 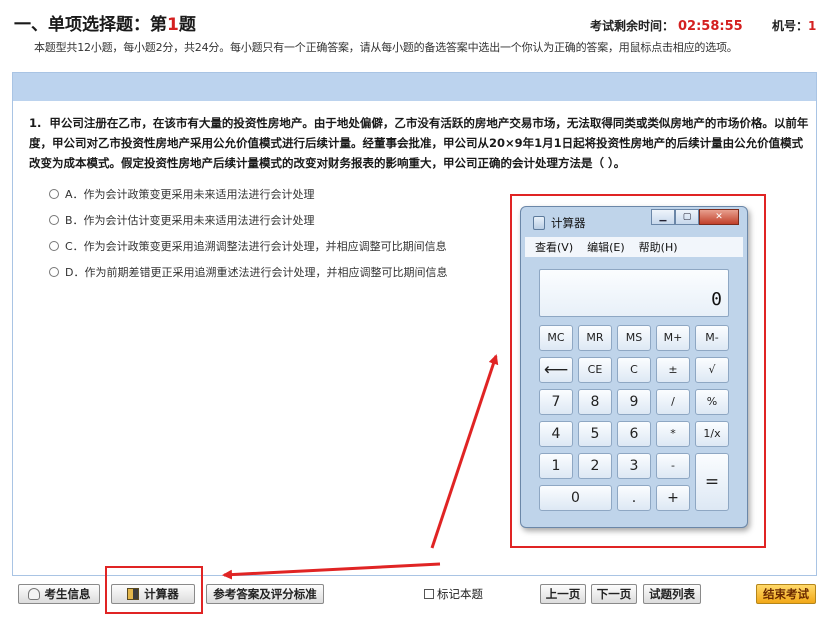 I want to click on key-c: C, so click(x=634, y=370).